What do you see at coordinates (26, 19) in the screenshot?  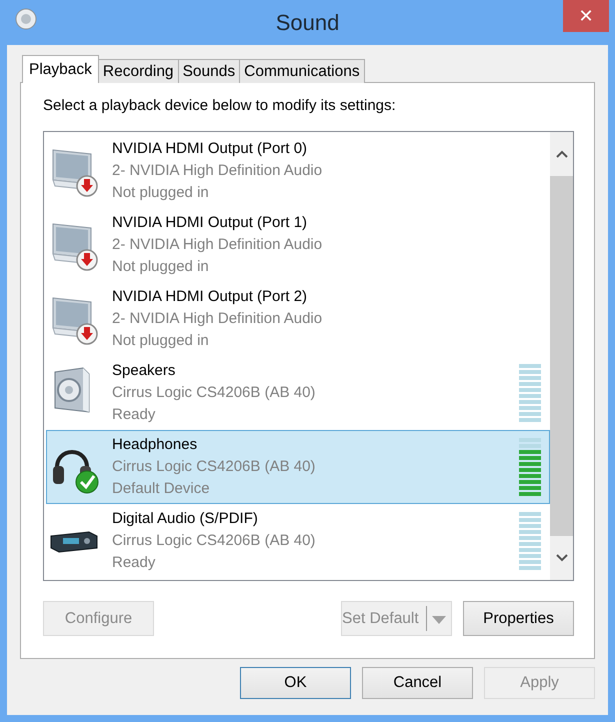 I see `speaker-icon` at bounding box center [26, 19].